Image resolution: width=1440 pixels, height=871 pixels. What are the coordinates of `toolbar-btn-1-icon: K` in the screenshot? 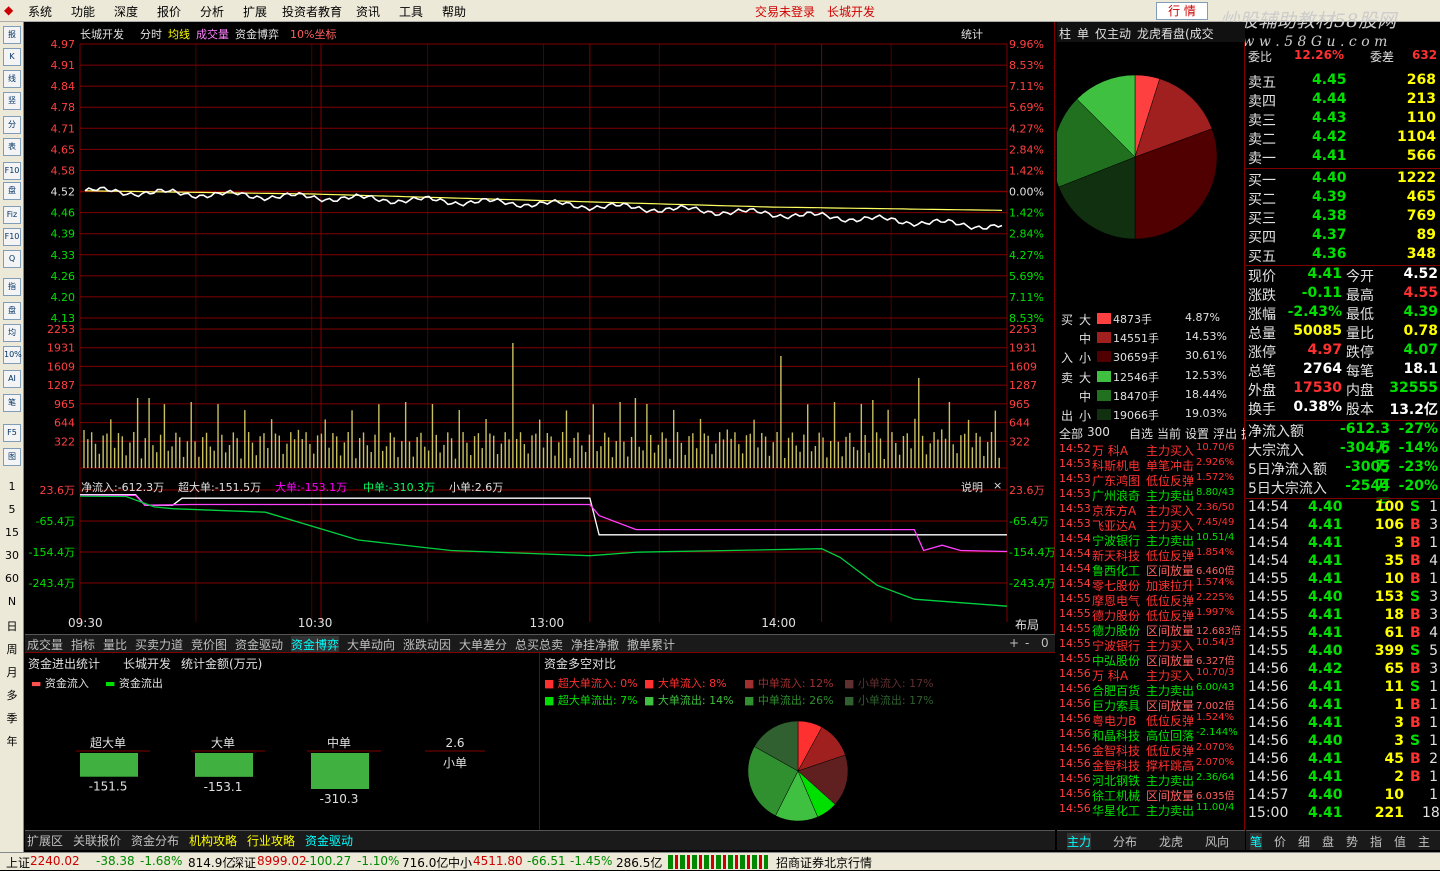 It's located at (12, 57).